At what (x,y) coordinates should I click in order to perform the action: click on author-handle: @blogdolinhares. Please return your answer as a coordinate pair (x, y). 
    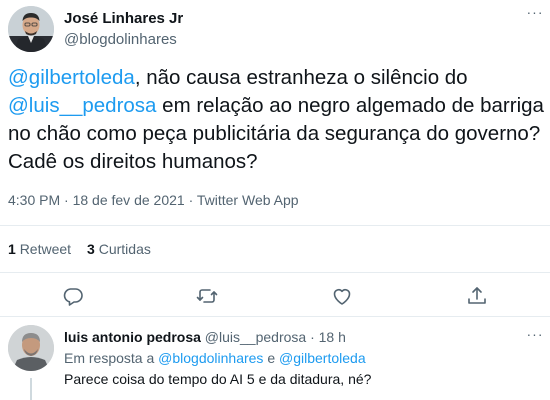
    Looking at the image, I should click on (120, 39).